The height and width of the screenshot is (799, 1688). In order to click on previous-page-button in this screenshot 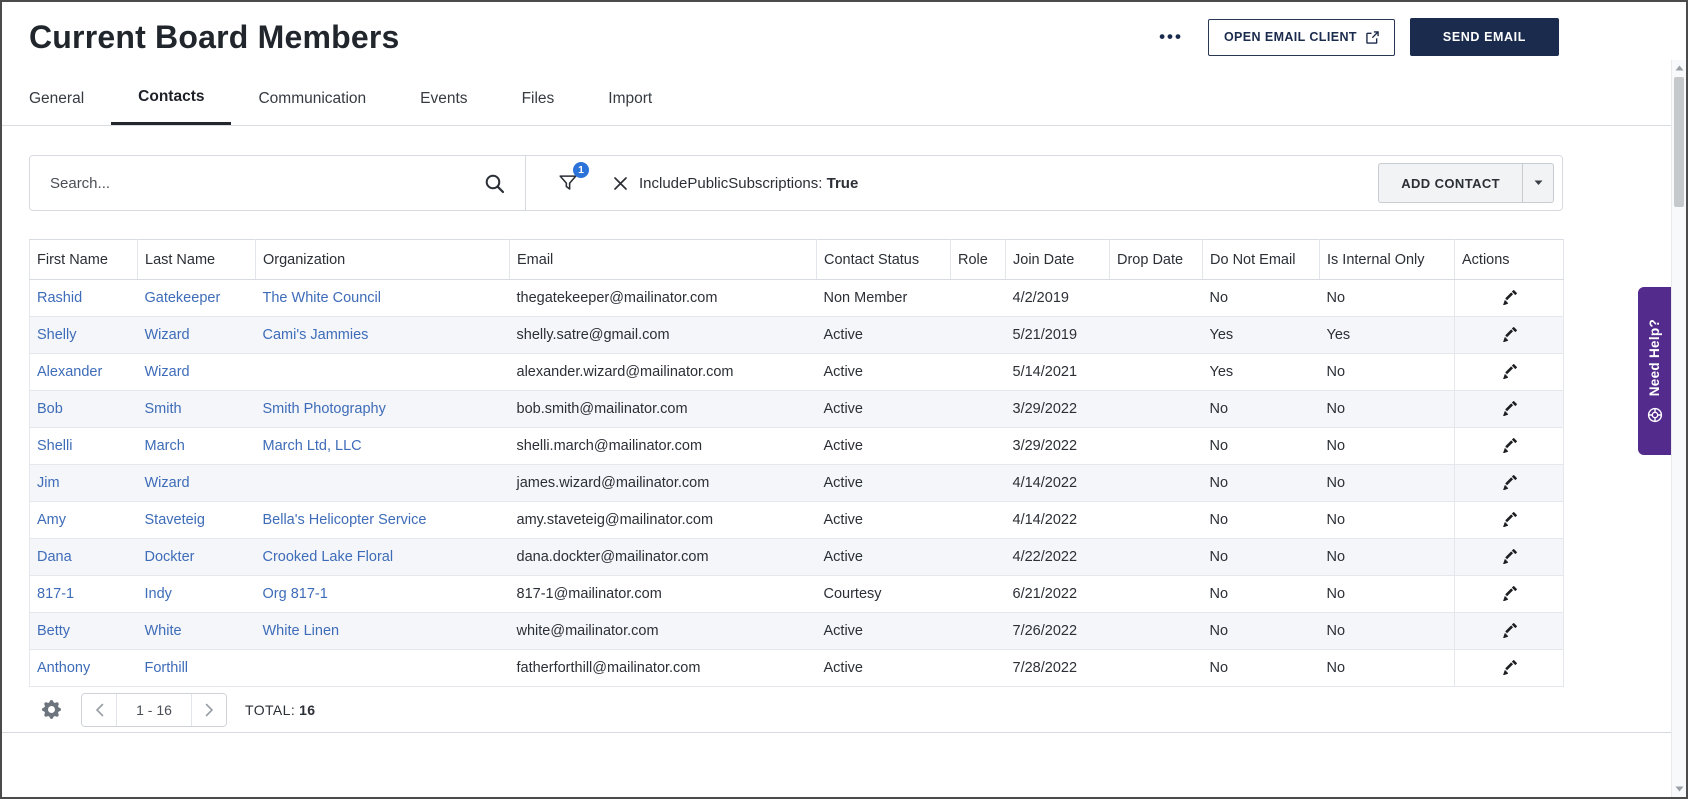, I will do `click(99, 709)`.